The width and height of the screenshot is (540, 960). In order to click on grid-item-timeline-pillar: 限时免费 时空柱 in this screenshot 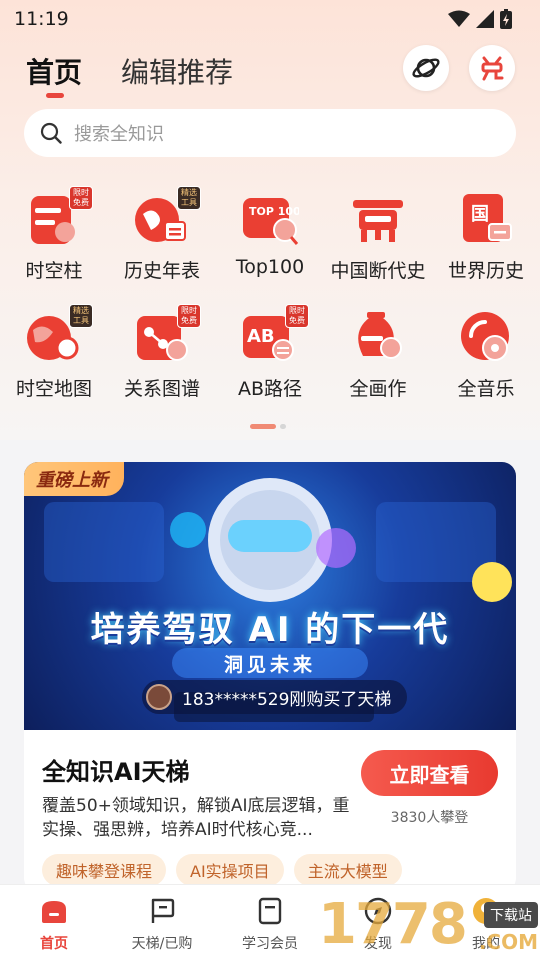, I will do `click(54, 243)`.